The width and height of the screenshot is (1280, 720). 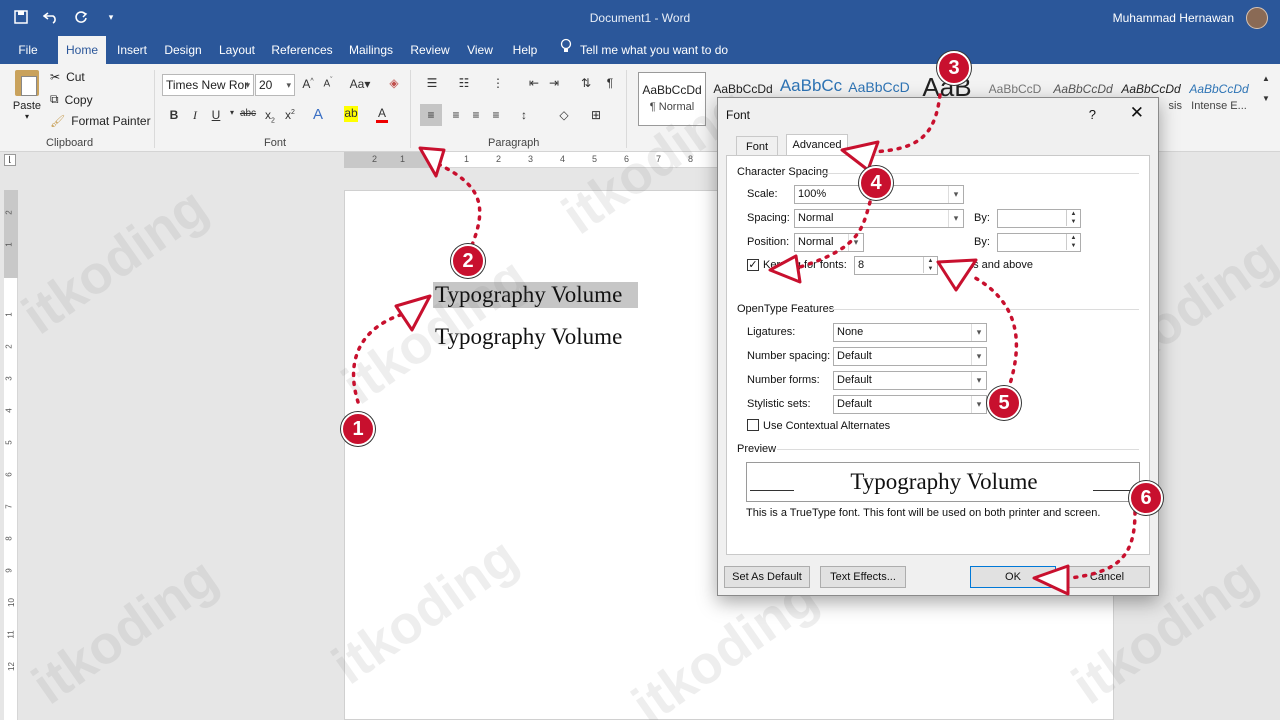 What do you see at coordinates (767, 577) in the screenshot?
I see `set-as-default-button: Set As Default` at bounding box center [767, 577].